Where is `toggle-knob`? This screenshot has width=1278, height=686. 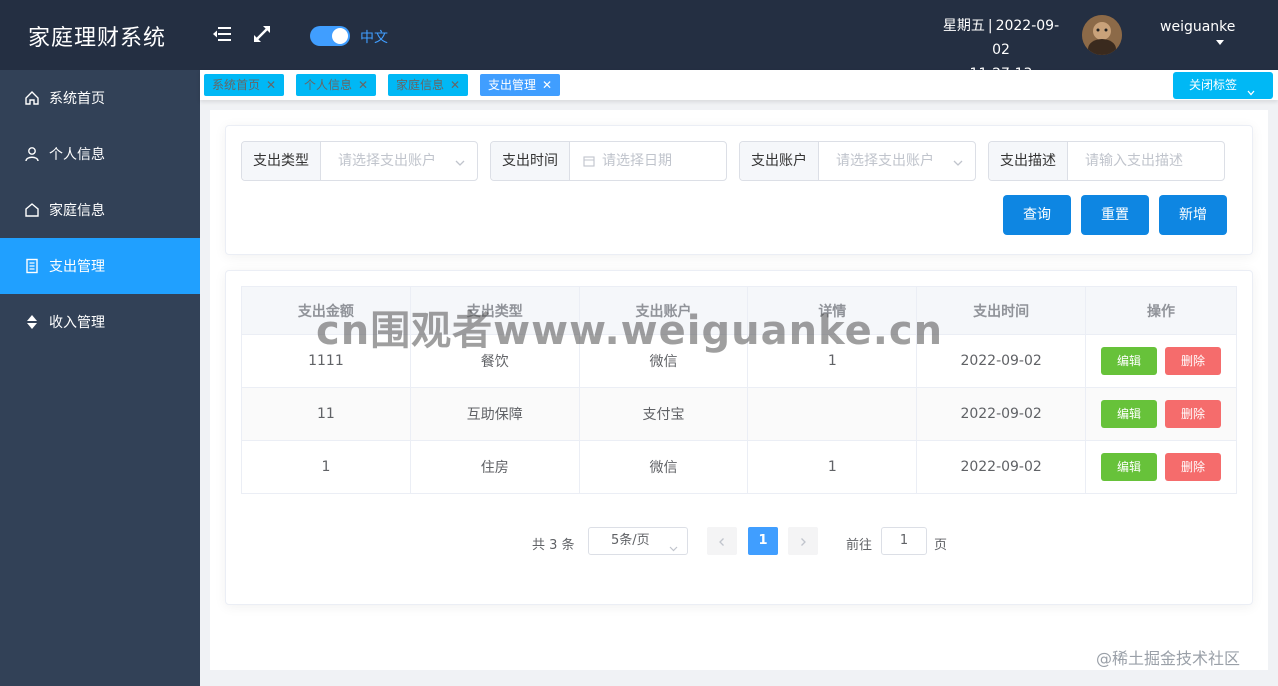
toggle-knob is located at coordinates (340, 36).